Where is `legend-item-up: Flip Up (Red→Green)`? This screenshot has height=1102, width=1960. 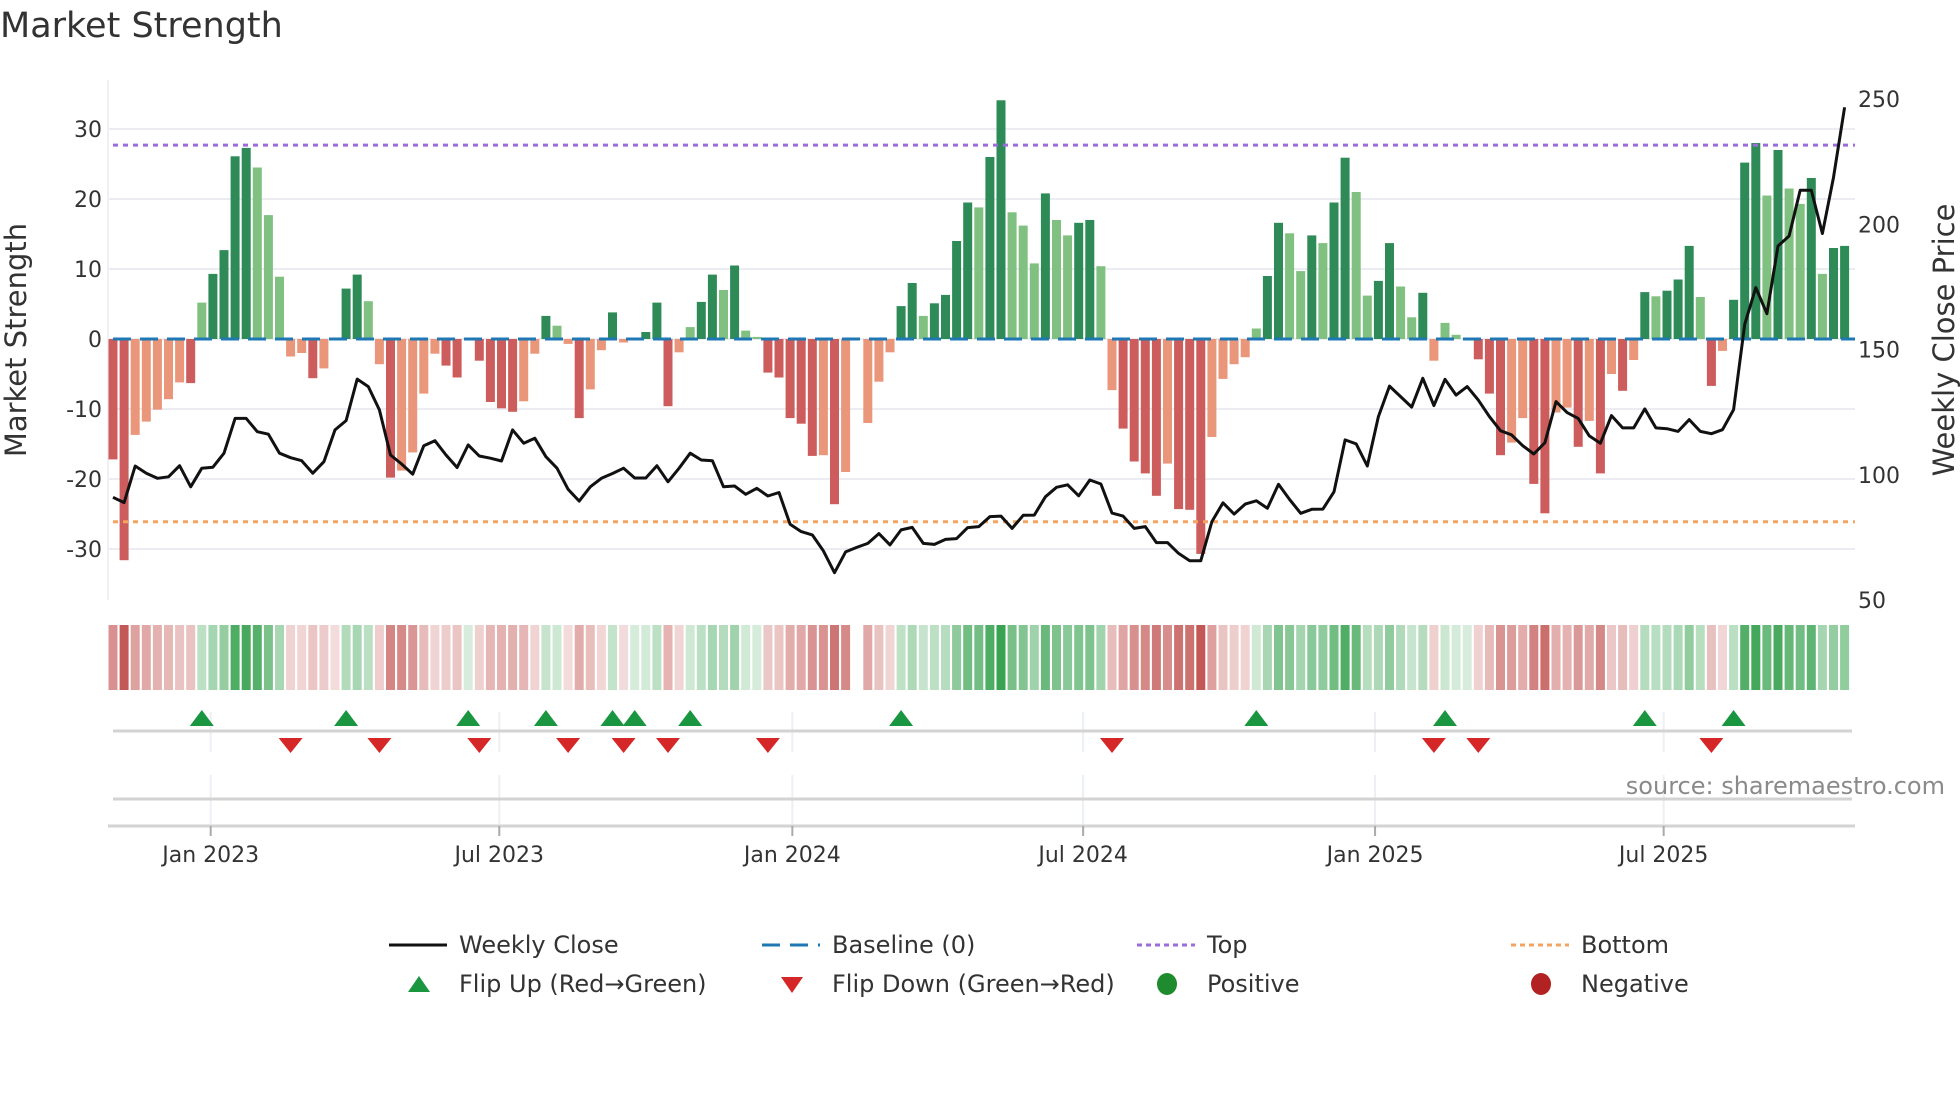 legend-item-up: Flip Up (Red→Green) is located at coordinates (548, 984).